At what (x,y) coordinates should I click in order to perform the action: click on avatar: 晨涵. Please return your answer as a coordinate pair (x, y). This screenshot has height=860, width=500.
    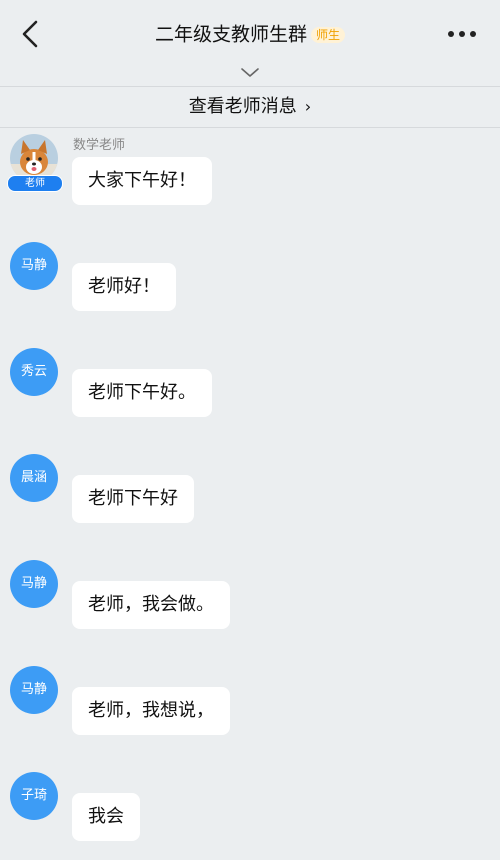
    Looking at the image, I should click on (34, 478).